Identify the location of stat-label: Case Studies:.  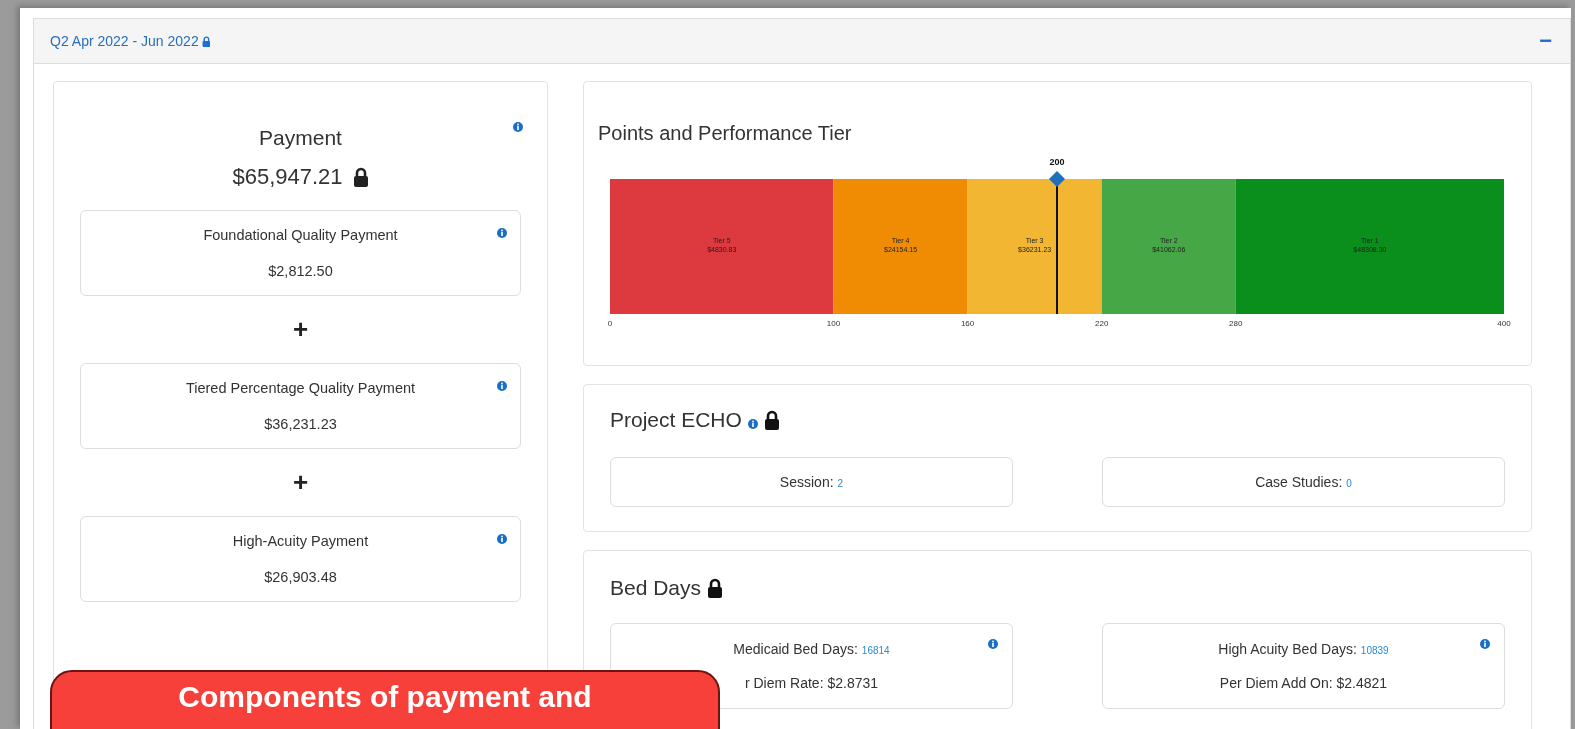
(1299, 482).